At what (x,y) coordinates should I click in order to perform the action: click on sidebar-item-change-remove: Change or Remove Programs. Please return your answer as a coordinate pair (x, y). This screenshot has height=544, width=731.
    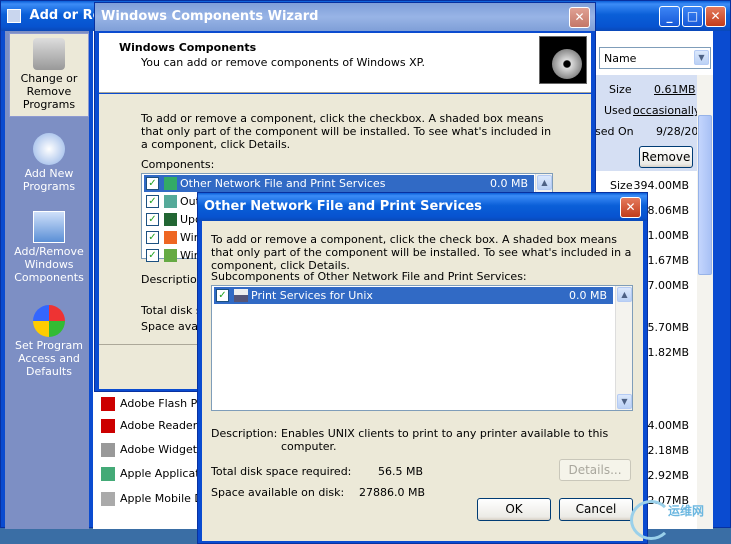
    Looking at the image, I should click on (49, 75).